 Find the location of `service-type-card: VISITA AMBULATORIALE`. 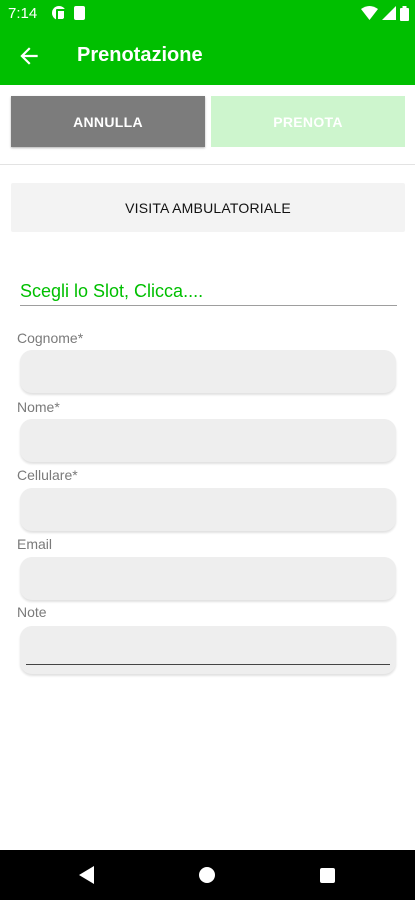

service-type-card: VISITA AMBULATORIALE is located at coordinates (208, 207).